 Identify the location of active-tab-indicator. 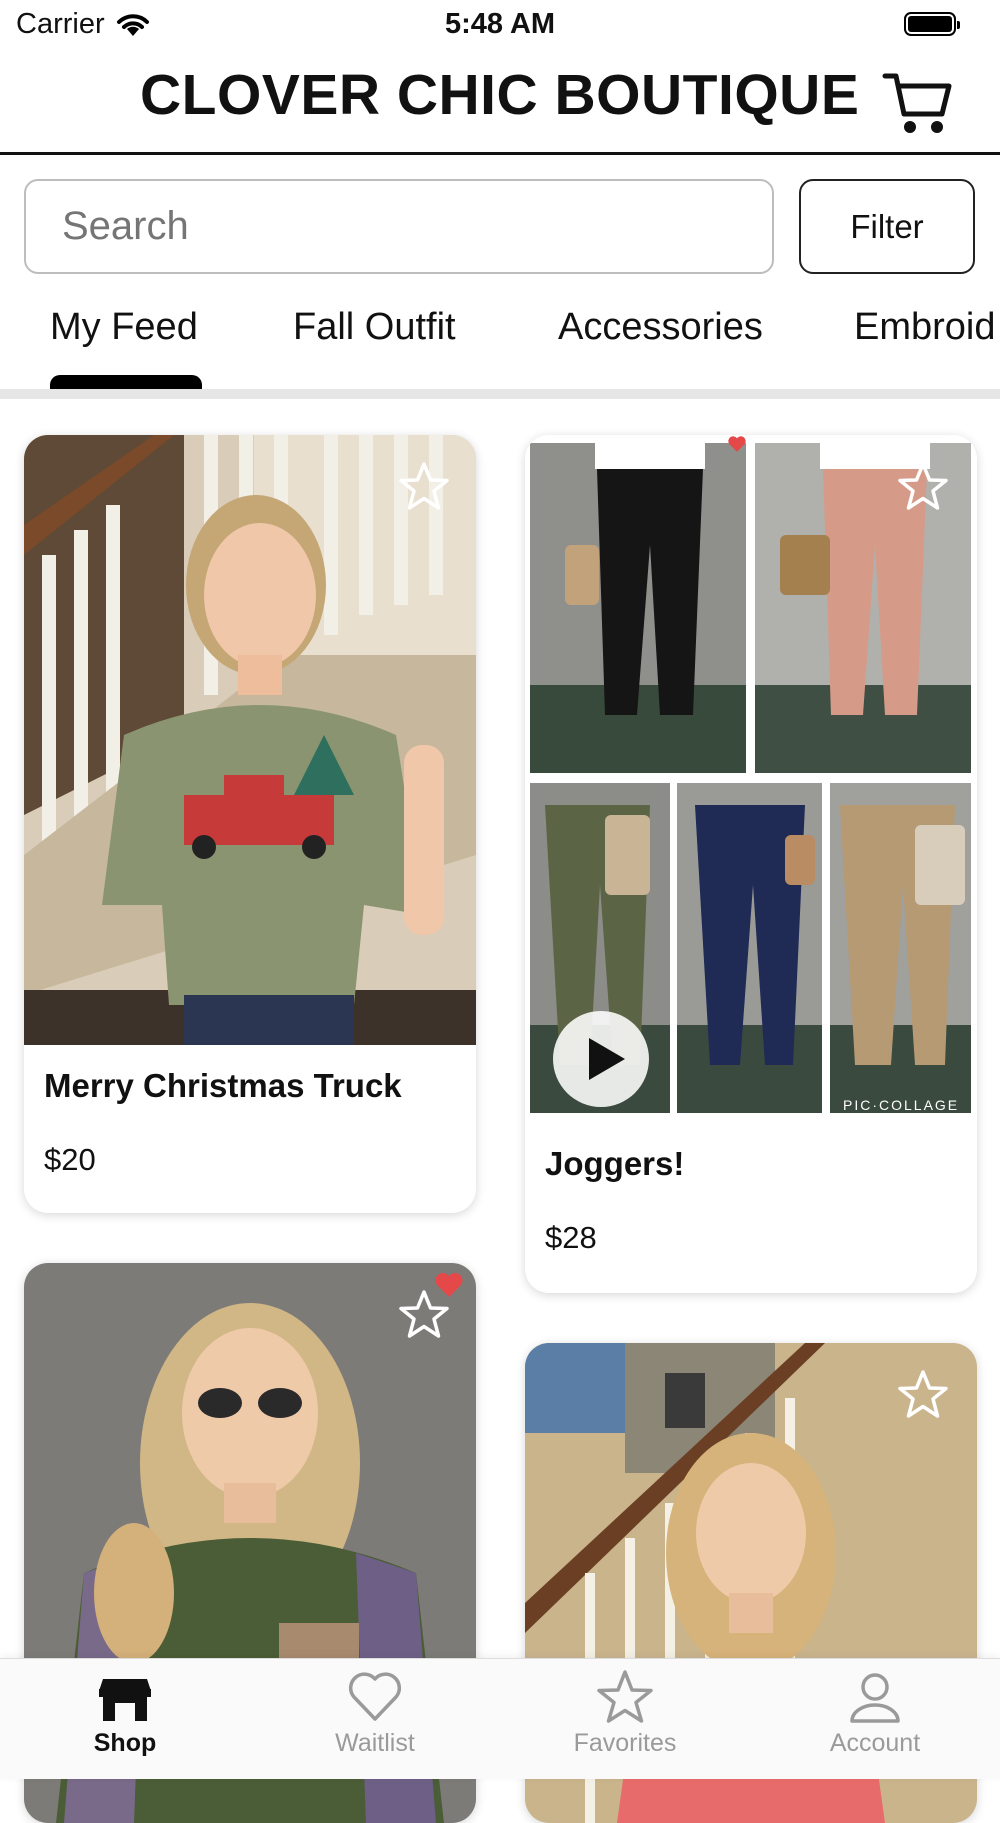
(126, 382).